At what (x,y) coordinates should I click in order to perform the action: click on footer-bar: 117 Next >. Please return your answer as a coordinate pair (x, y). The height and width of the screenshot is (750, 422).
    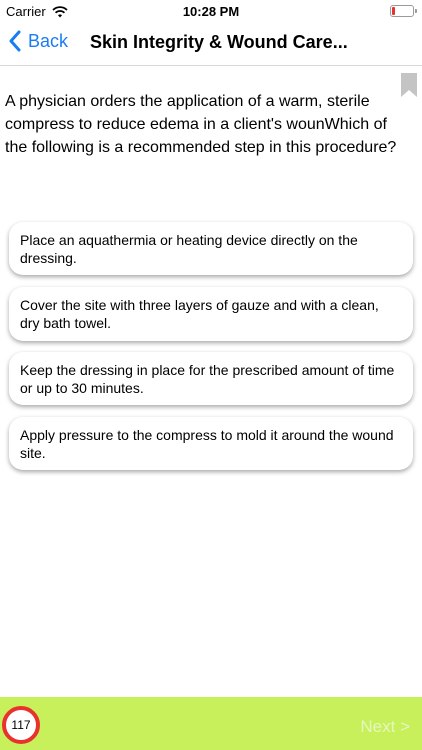
    Looking at the image, I should click on (211, 723).